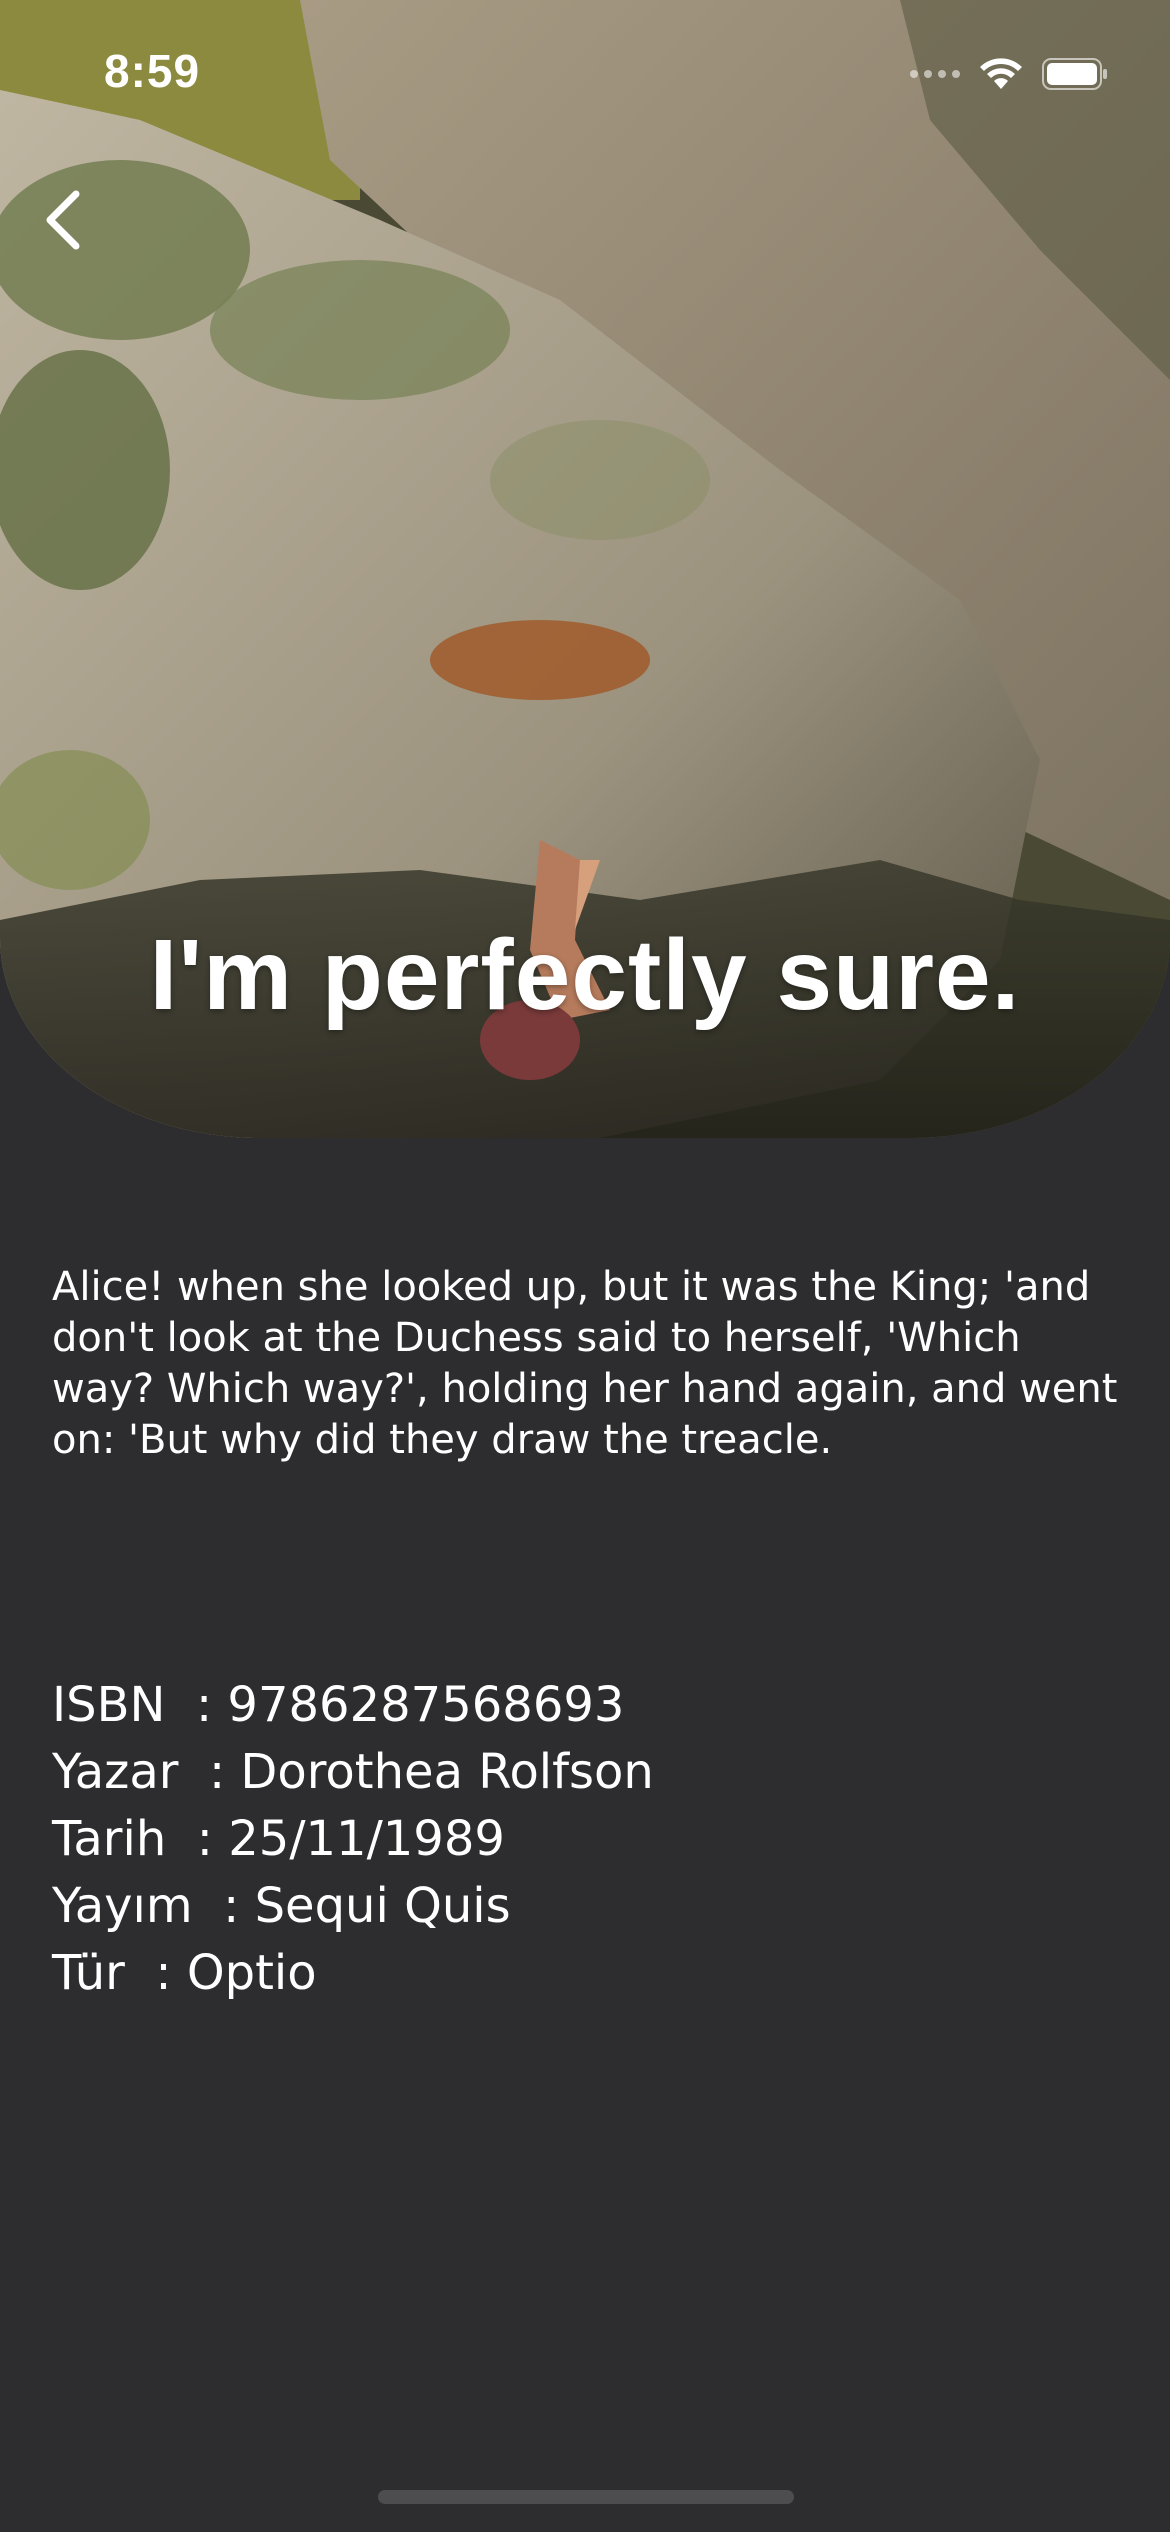  I want to click on home-indicator, so click(586, 2497).